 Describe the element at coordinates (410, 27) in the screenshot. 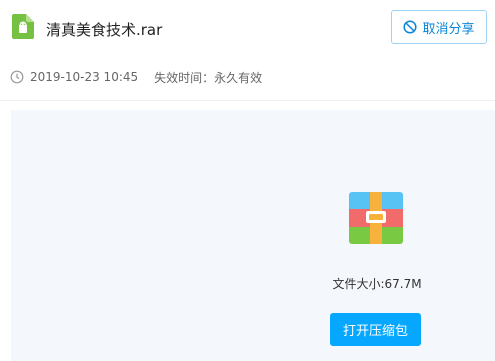

I see `cancel-icon` at that location.